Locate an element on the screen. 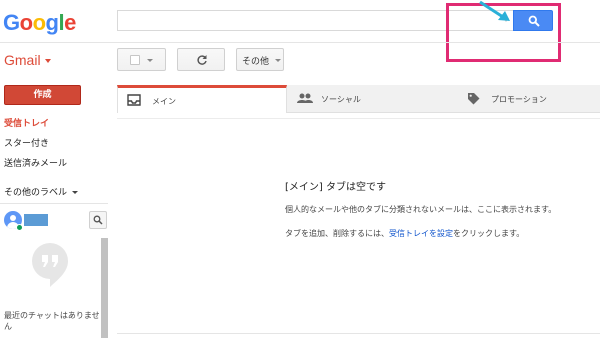 The image size is (600, 338). empty-state-title: [メイン] タブは空です is located at coordinates (335, 187).